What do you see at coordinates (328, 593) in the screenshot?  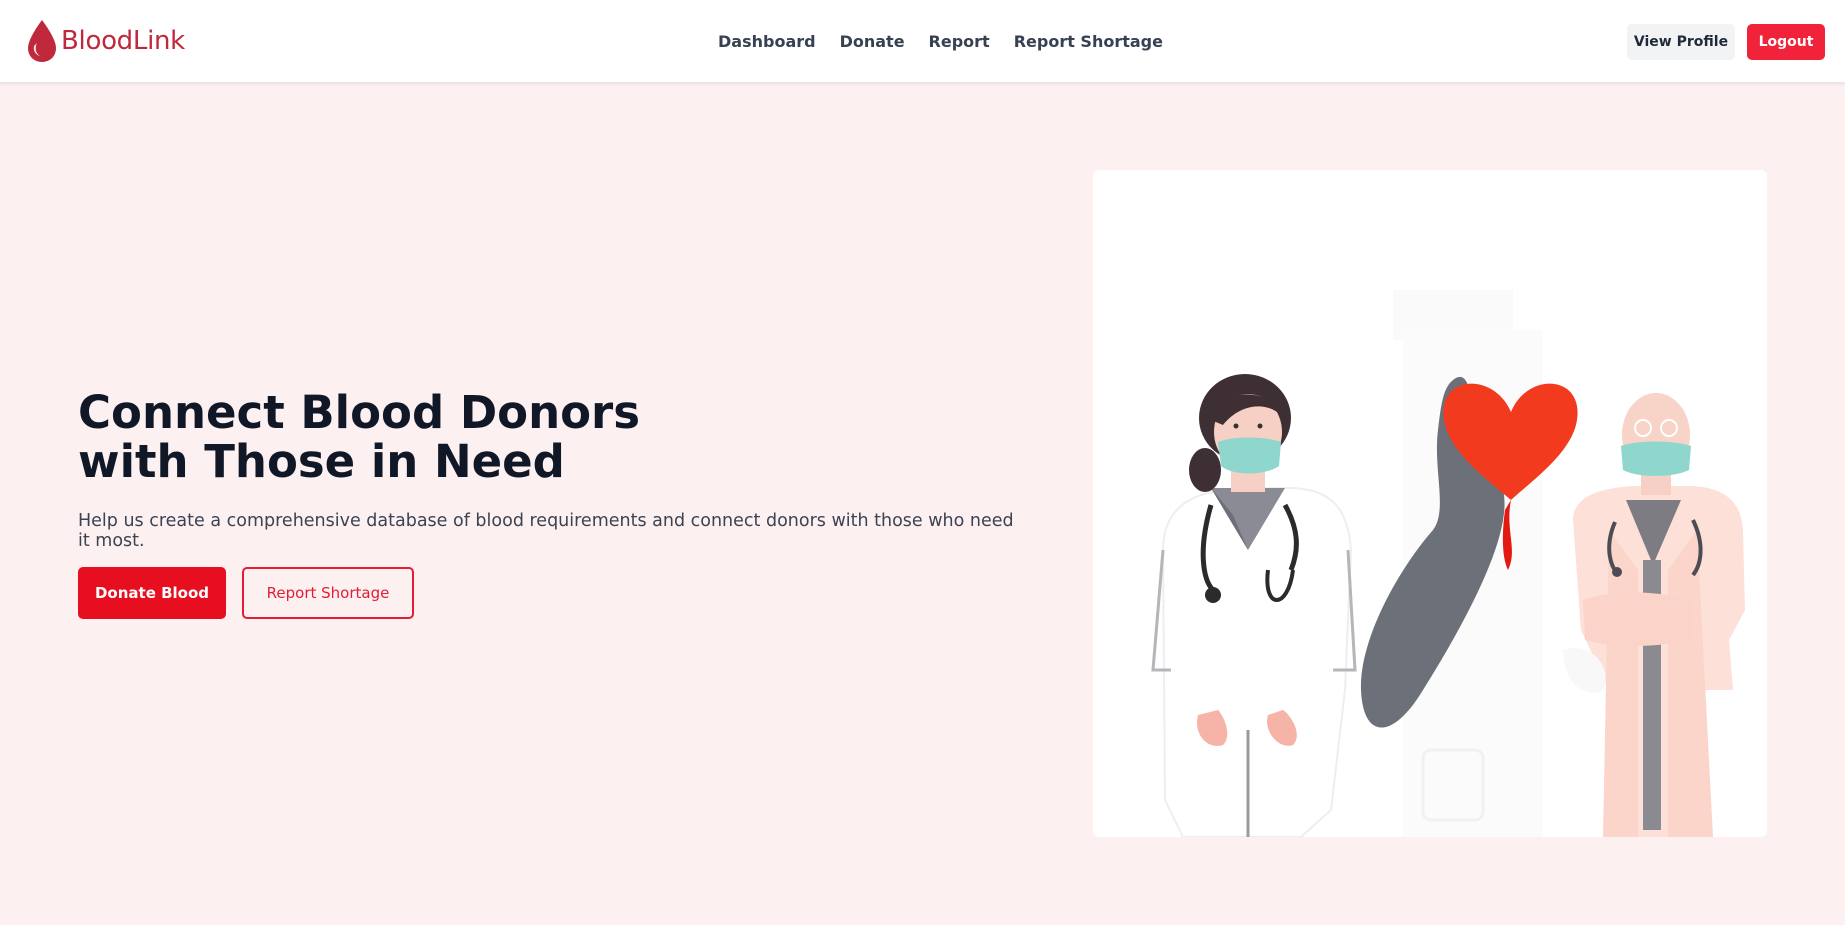 I see `report-shortage-button: Report Shortage` at bounding box center [328, 593].